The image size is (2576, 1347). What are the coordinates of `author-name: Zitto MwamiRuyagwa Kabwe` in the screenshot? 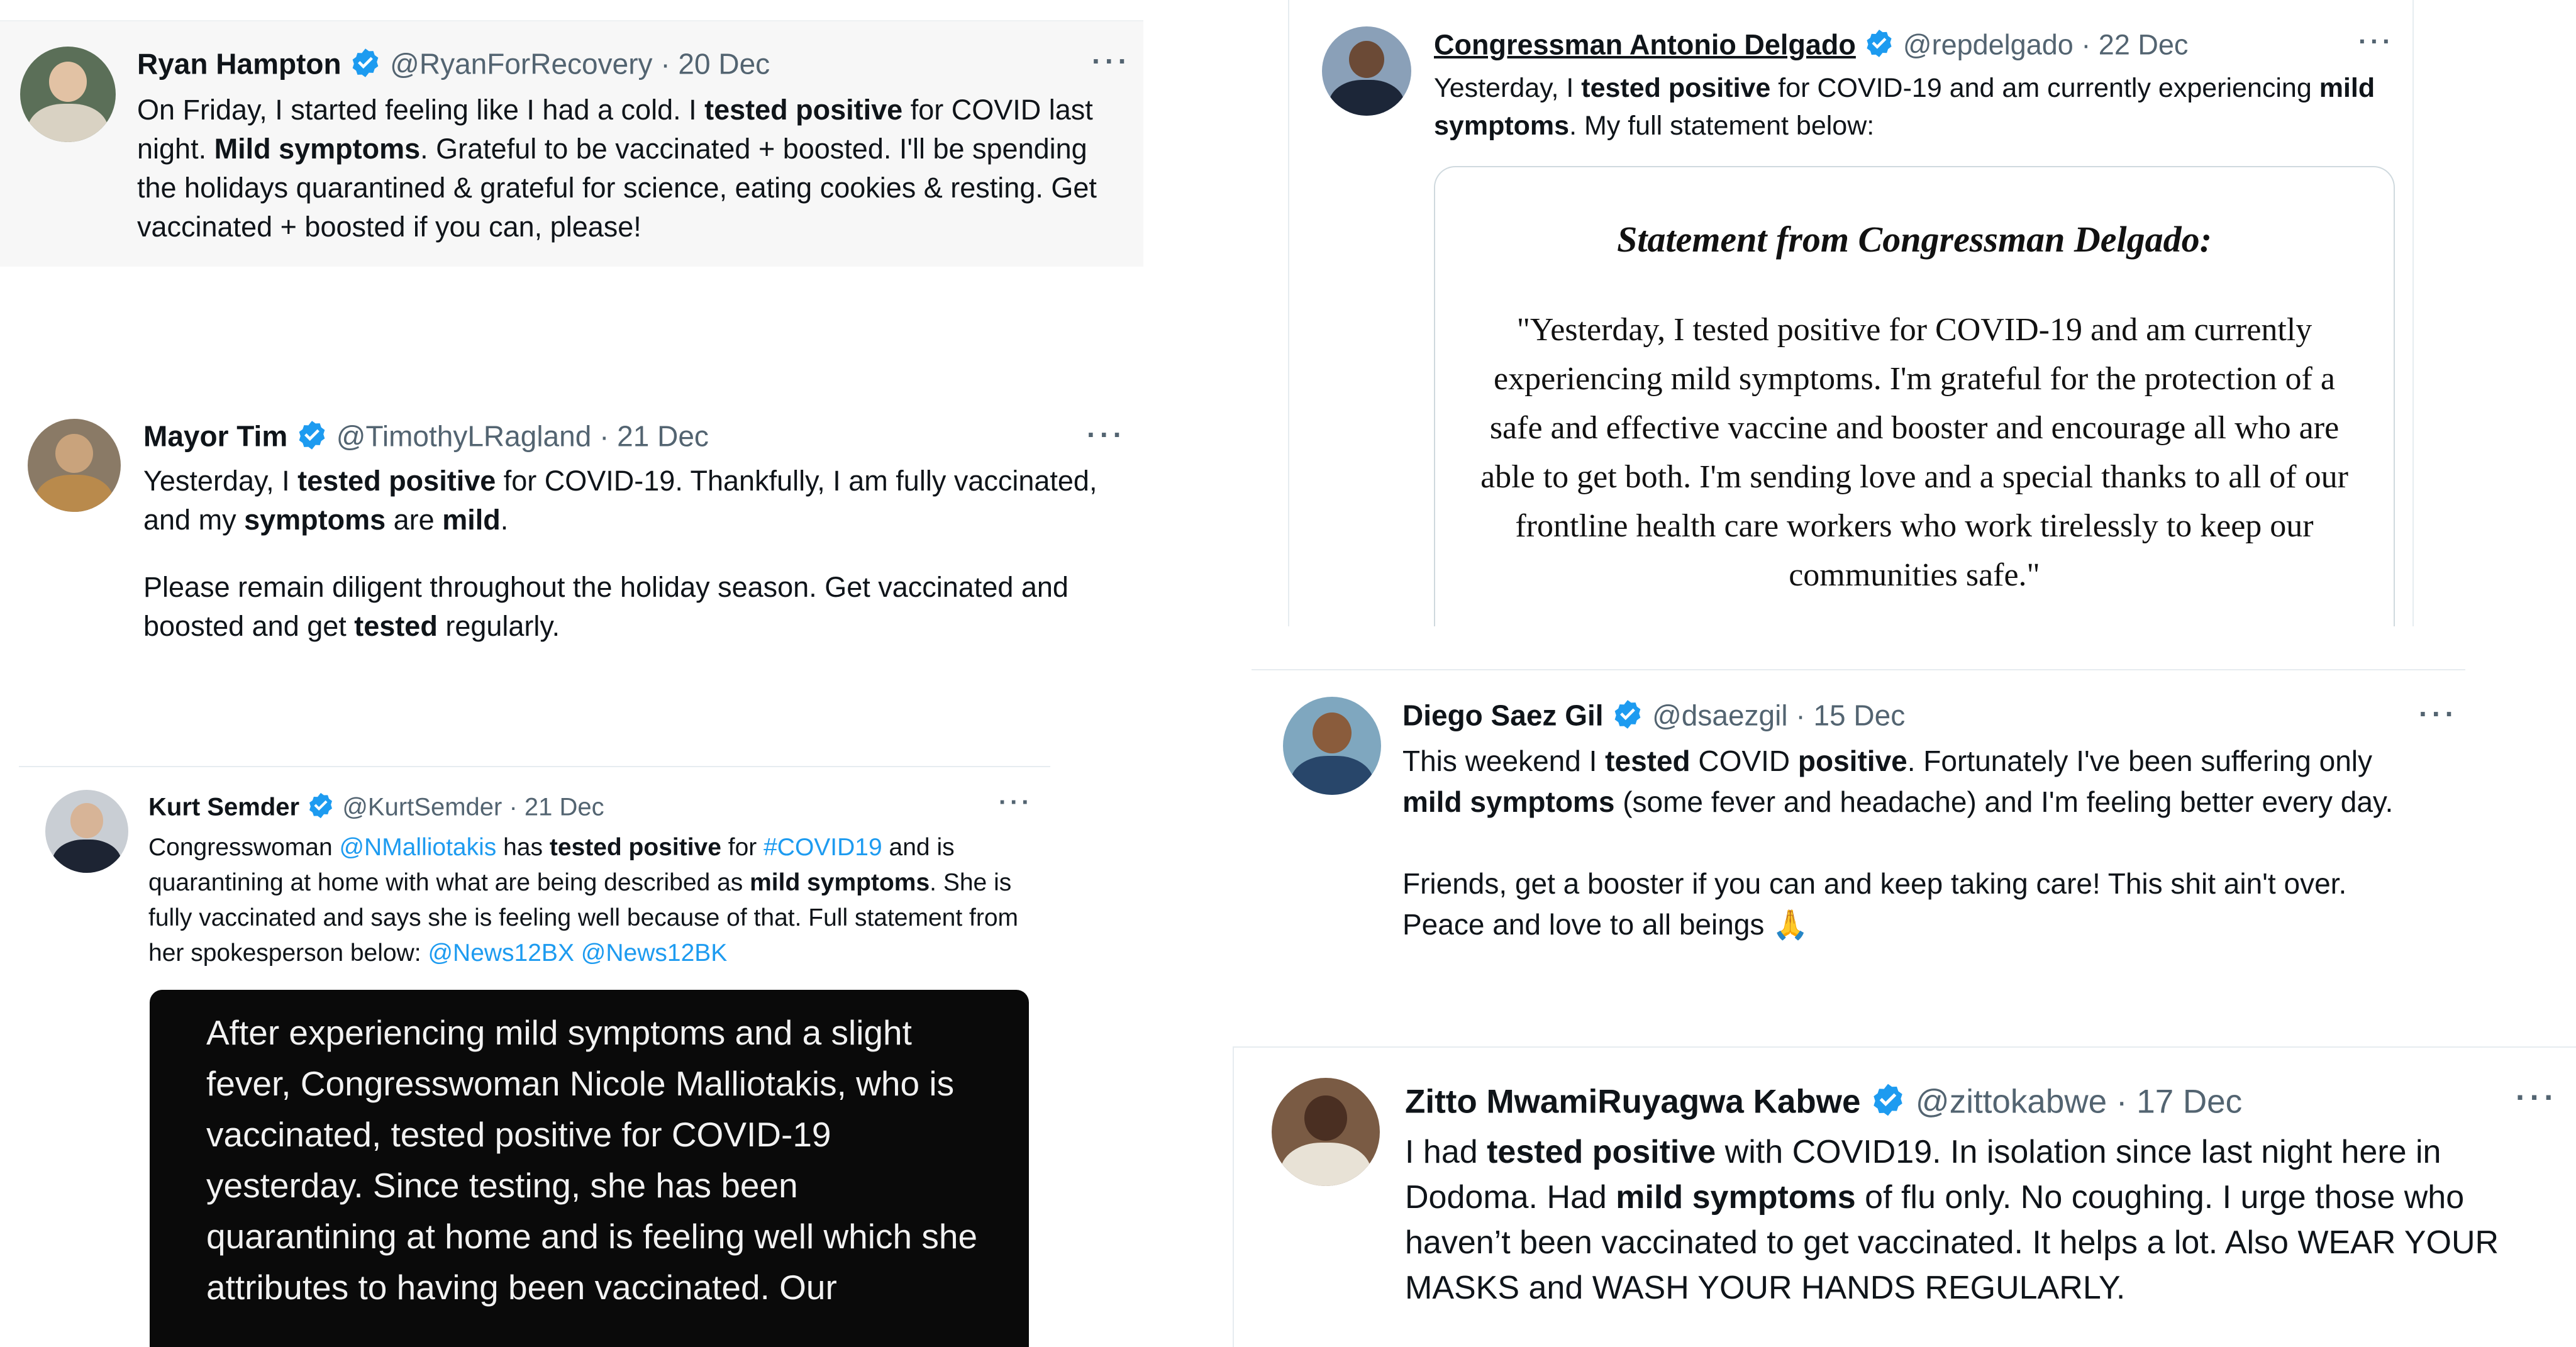 It's located at (1632, 1102).